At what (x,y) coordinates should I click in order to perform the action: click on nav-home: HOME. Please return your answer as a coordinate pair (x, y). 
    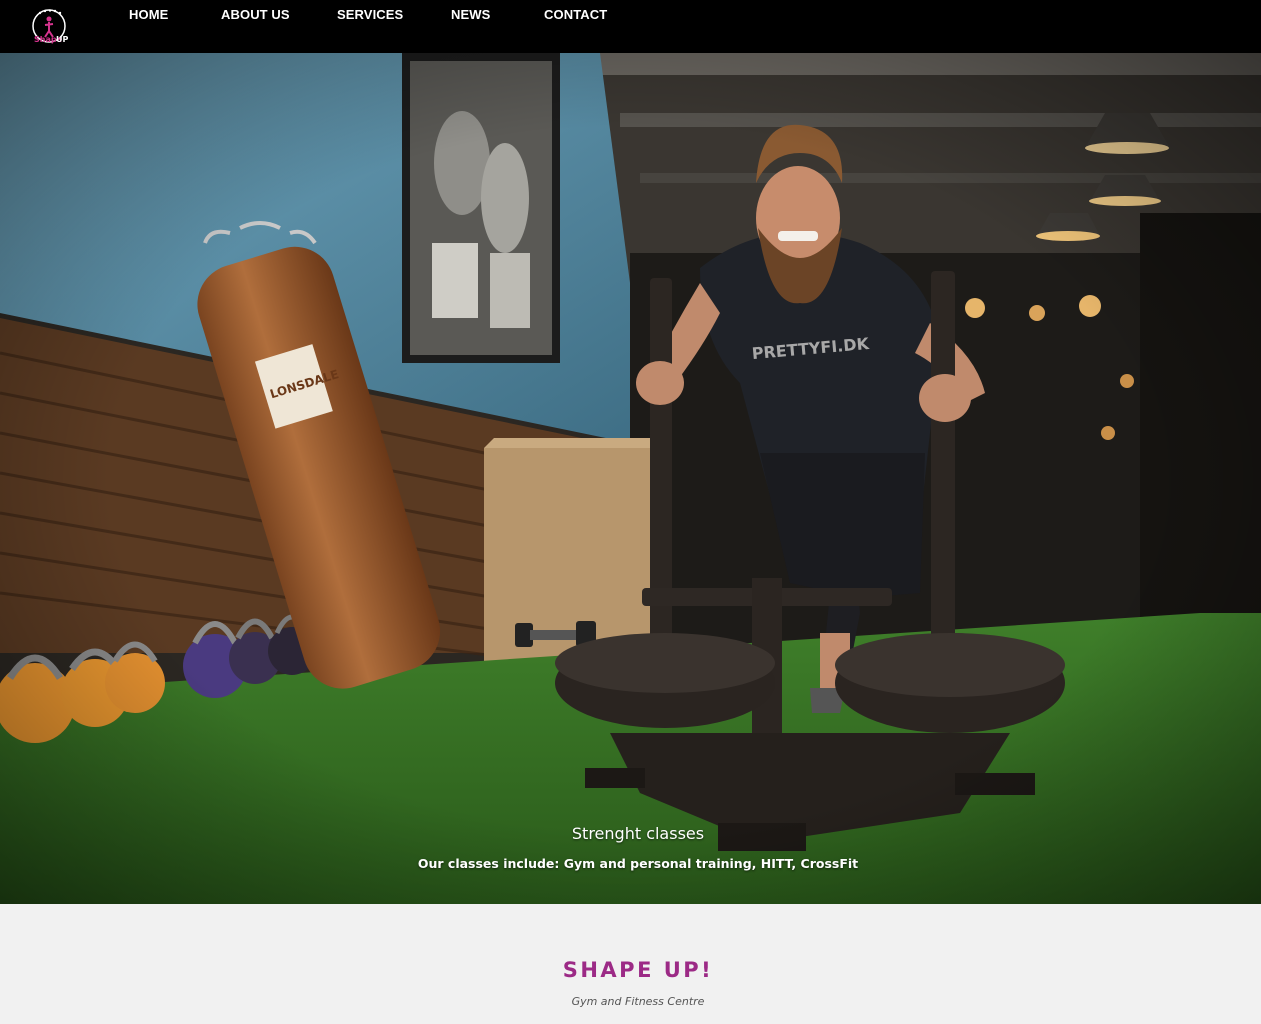
    Looking at the image, I should click on (148, 14).